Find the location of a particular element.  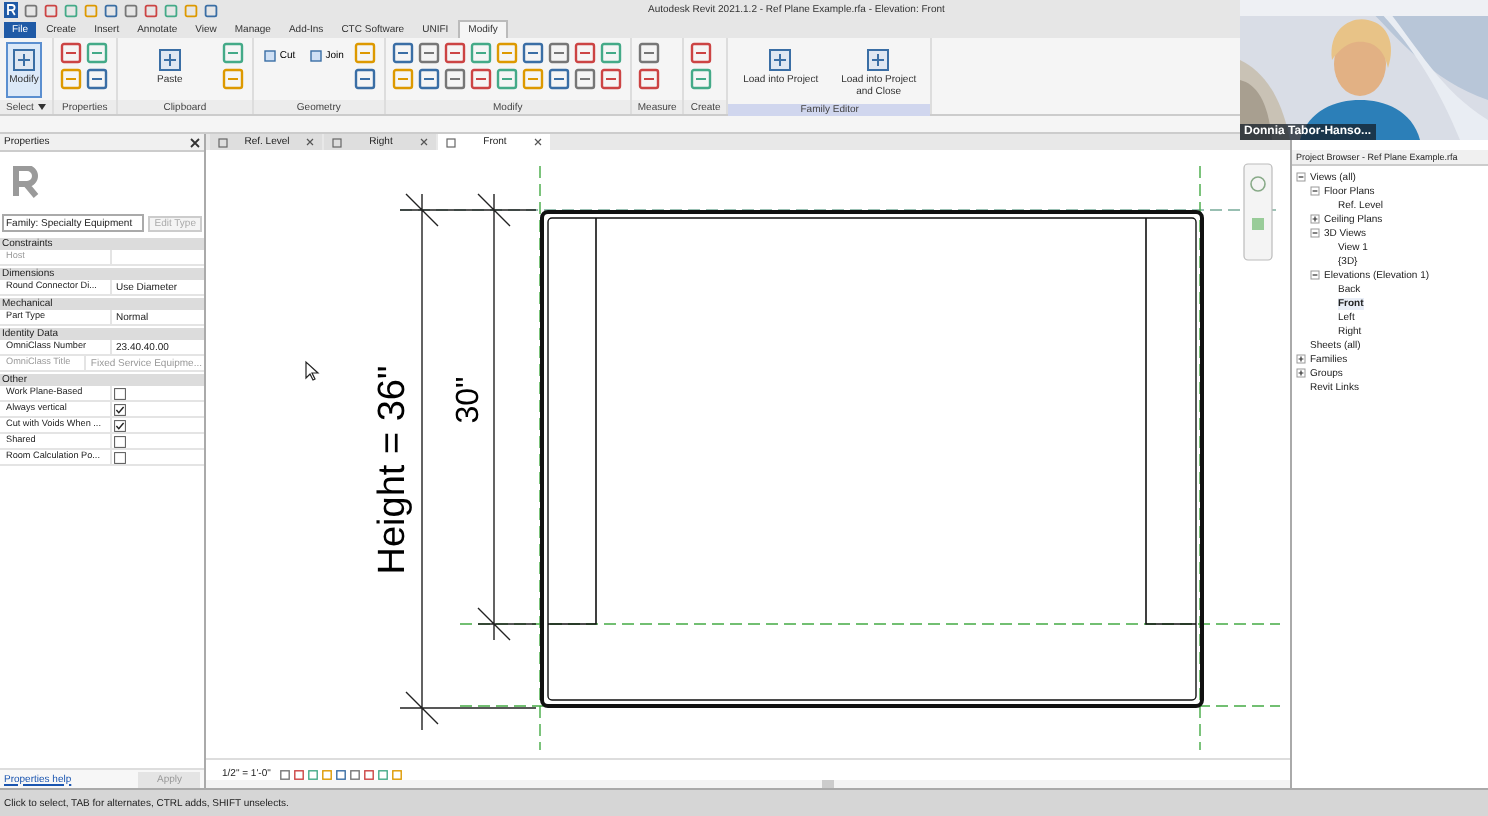

dimension-label: Height = 36" is located at coordinates (393, 470).